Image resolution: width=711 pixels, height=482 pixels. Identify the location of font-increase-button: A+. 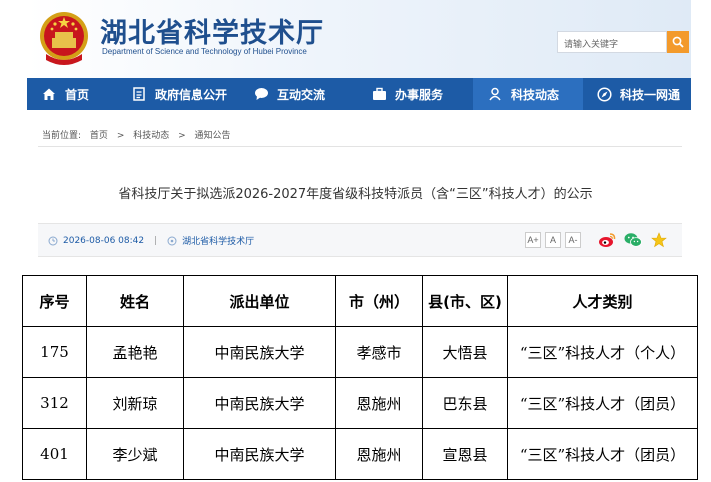
(533, 240).